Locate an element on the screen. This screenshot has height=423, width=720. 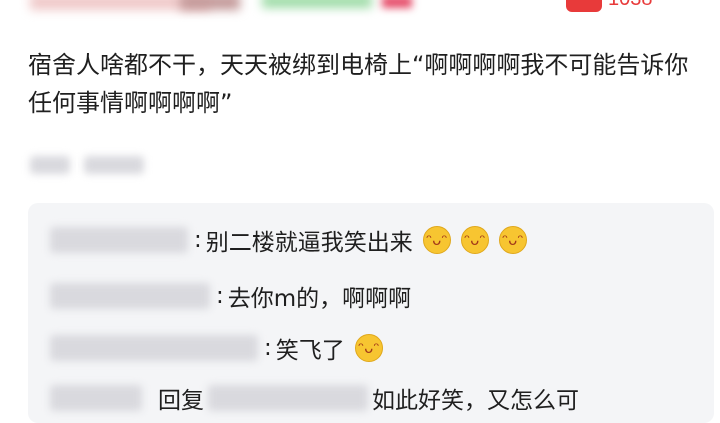
post-body: 宿舍人啥都不干，天天被绑到电椅上“啊啊啊啊我不可能告诉你任何事情啊啊啊啊” is located at coordinates (358, 84).